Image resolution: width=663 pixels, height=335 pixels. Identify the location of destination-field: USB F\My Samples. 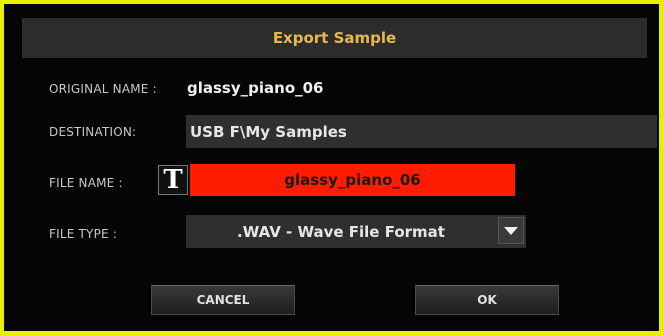
(421, 131).